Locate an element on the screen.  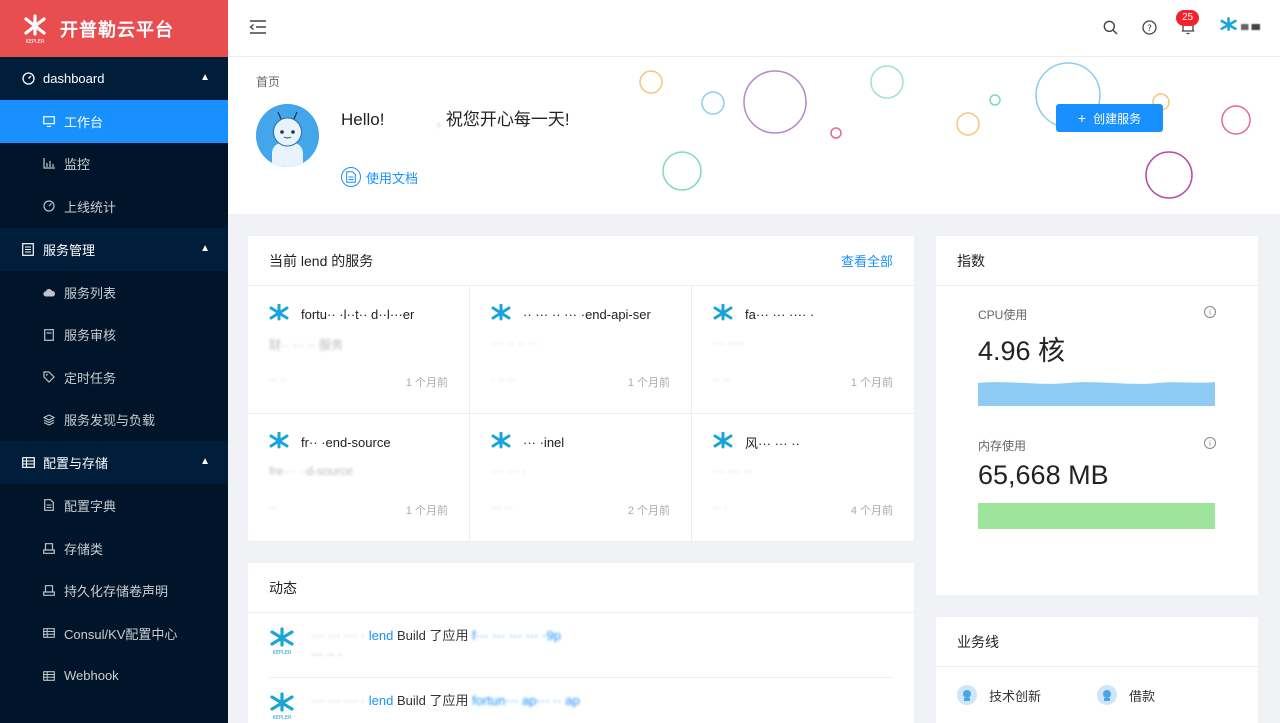
menu-group-label: 配置与存储 is located at coordinates (76, 464).